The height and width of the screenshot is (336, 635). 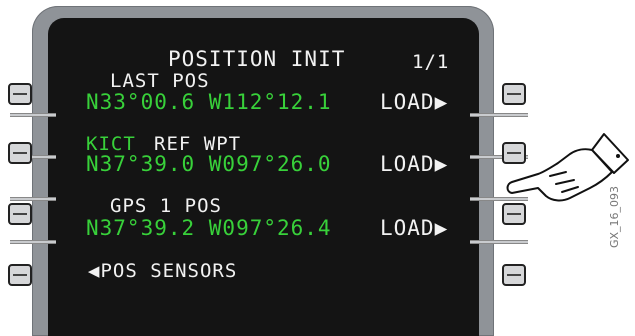 What do you see at coordinates (209, 164) in the screenshot?
I see `row-value-ref-wpt: N37°39.0 W097°26.0` at bounding box center [209, 164].